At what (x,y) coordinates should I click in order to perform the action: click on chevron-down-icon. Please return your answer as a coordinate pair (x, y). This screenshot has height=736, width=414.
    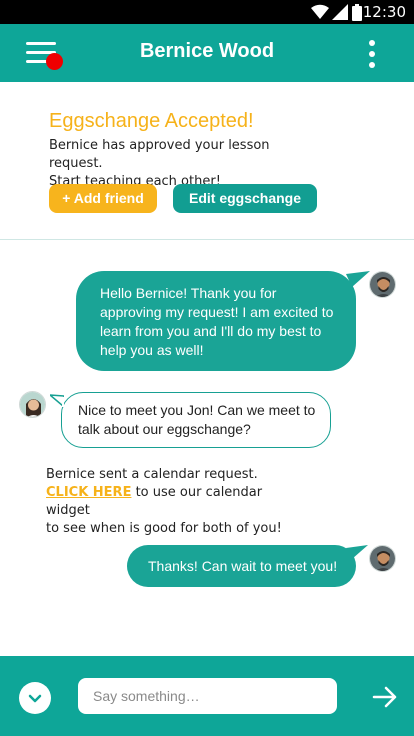
    Looking at the image, I should click on (35, 698).